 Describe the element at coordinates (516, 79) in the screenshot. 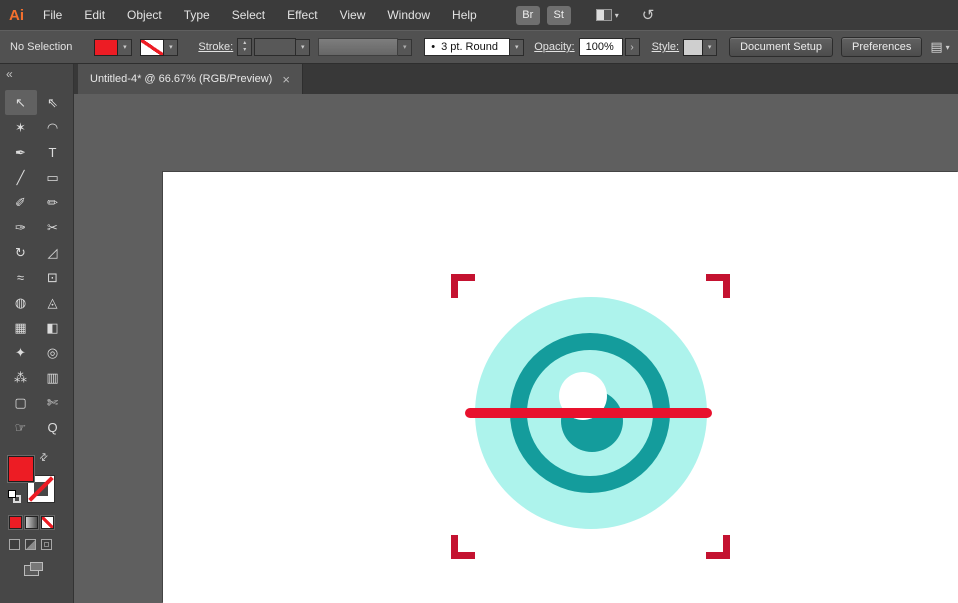

I see `tab-bar: Untitled-4* @ 66.67% (RGB/Preview) ×` at that location.